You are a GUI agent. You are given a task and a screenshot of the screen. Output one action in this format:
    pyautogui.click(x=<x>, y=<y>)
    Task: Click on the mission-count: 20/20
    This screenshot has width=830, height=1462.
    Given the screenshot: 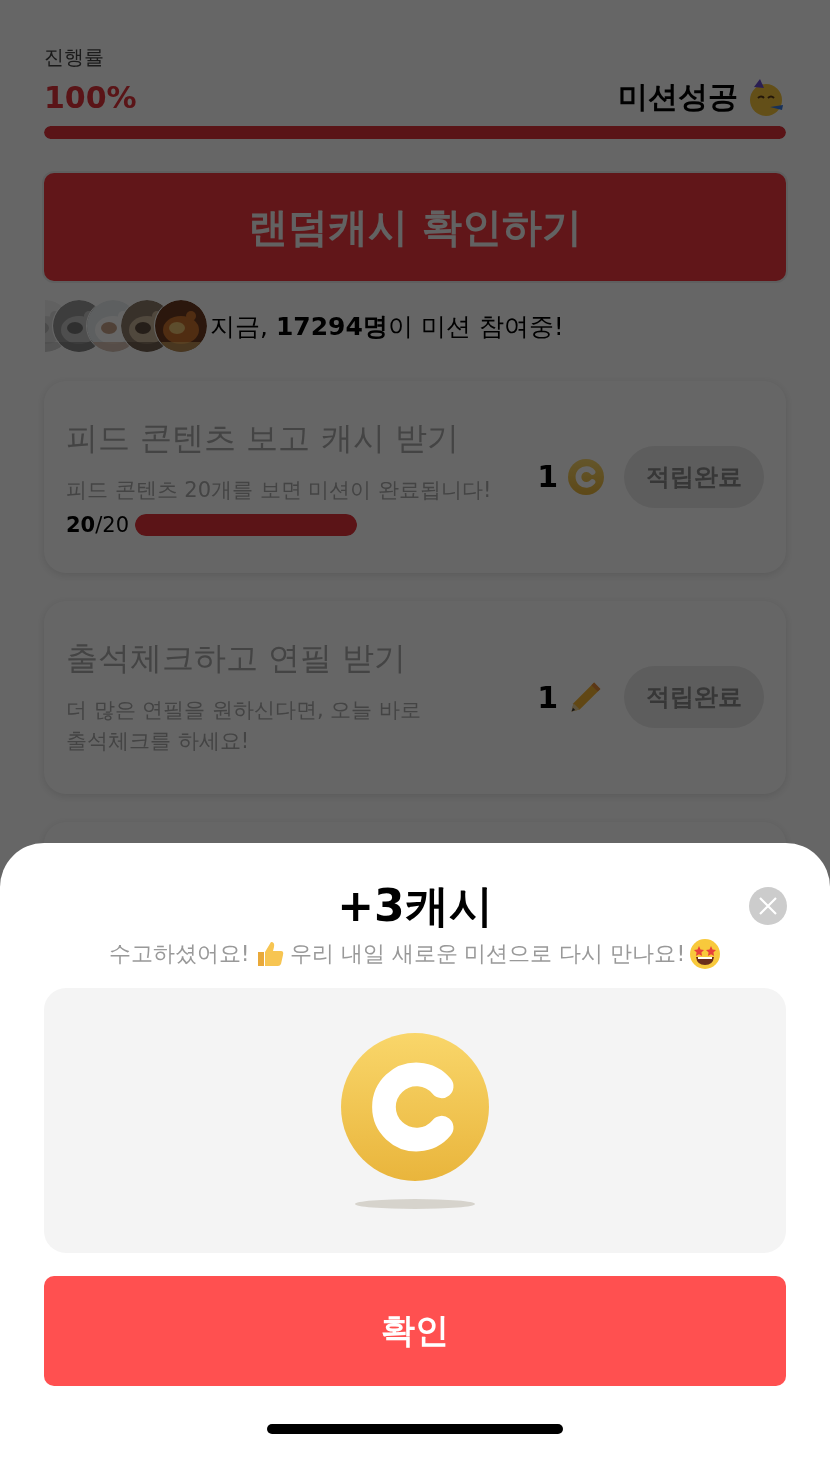 What is the action you would take?
    pyautogui.click(x=98, y=524)
    